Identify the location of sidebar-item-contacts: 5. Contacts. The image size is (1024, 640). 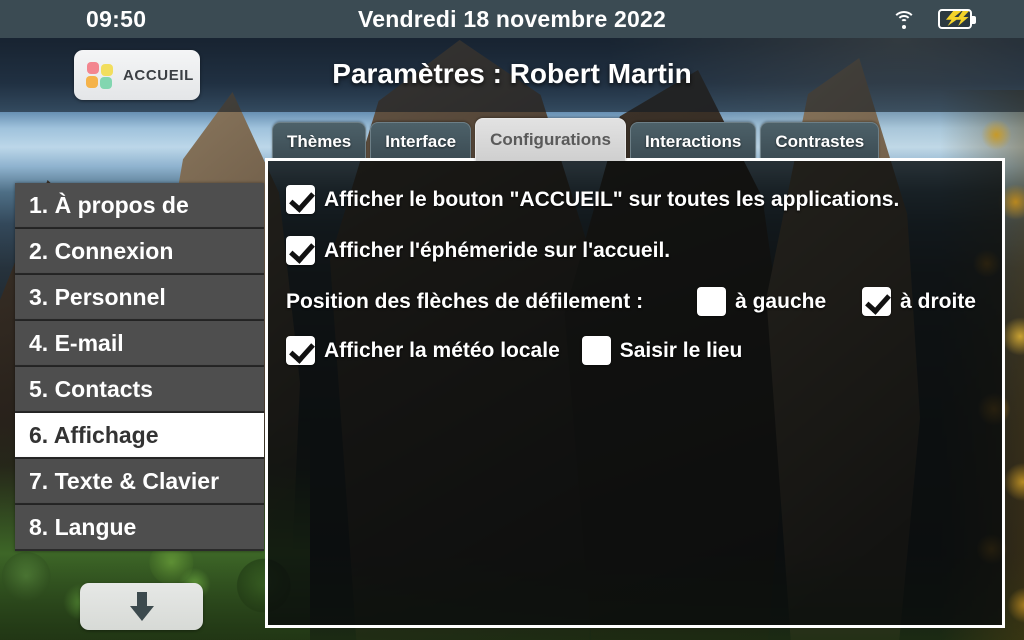
(139, 390).